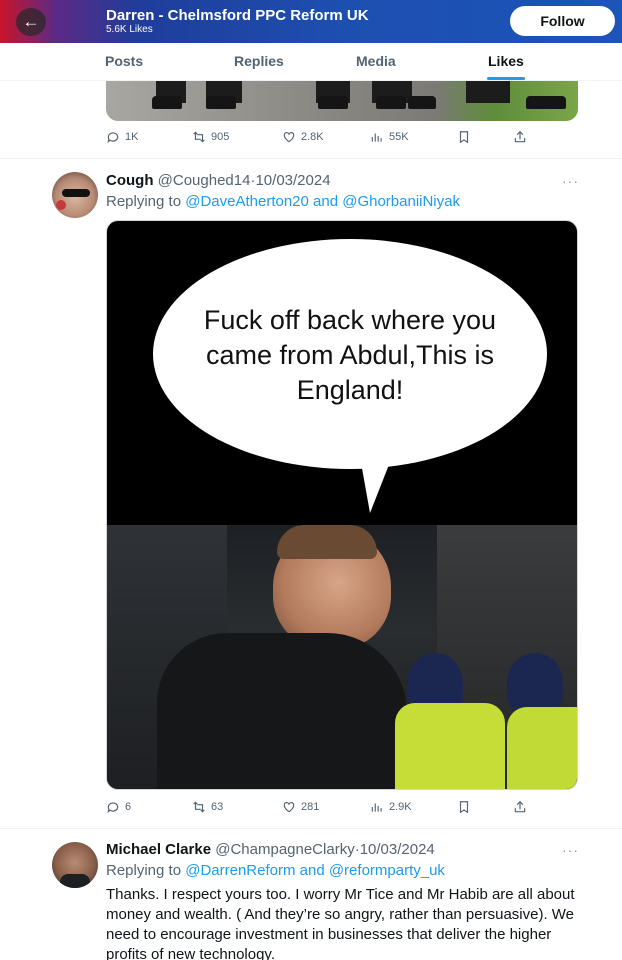 The height and width of the screenshot is (960, 622). I want to click on display-name: Michael Clarke, so click(158, 849).